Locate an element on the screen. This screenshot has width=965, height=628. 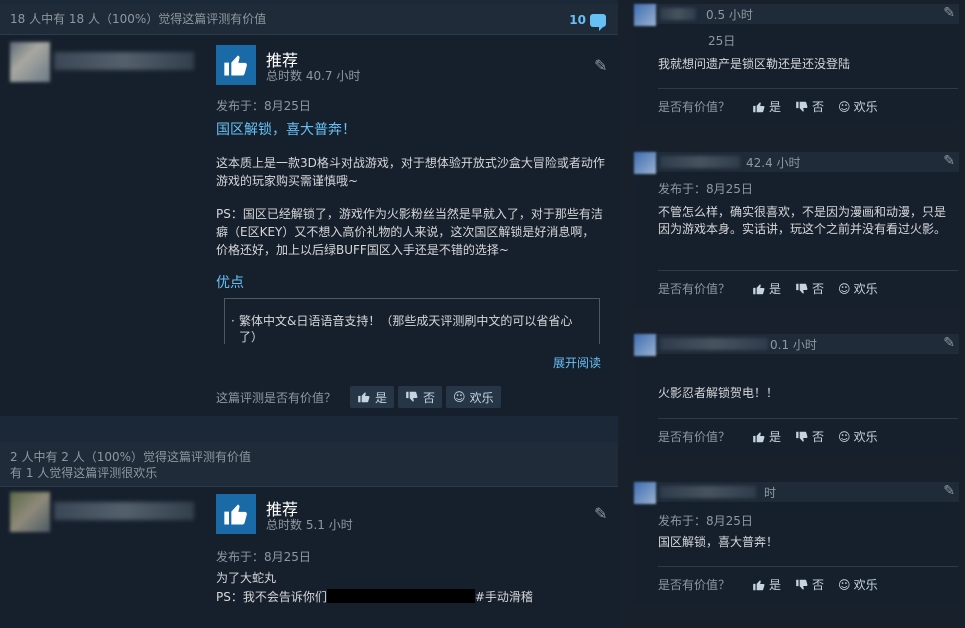
side-review-header: 时 ✎ is located at coordinates (796, 493).